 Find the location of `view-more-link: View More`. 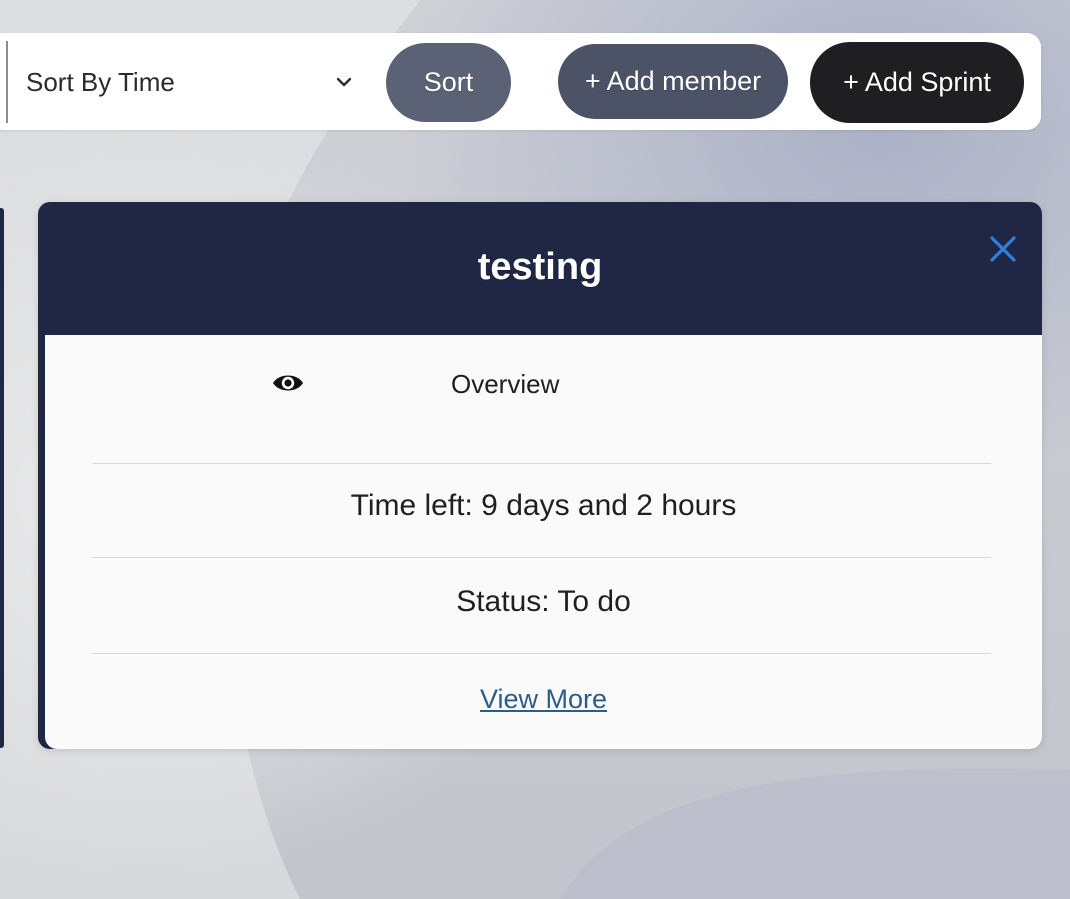

view-more-link: View More is located at coordinates (543, 699).